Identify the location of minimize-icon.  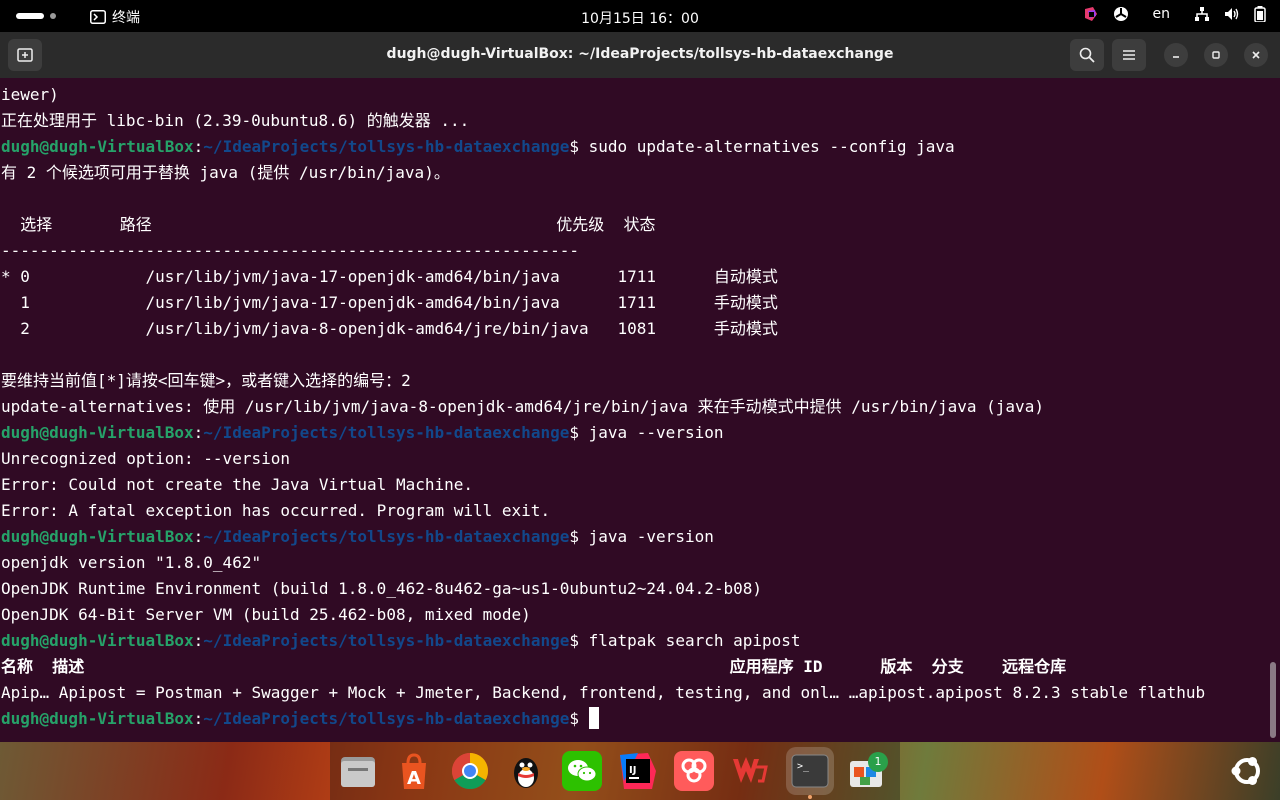
(1176, 57).